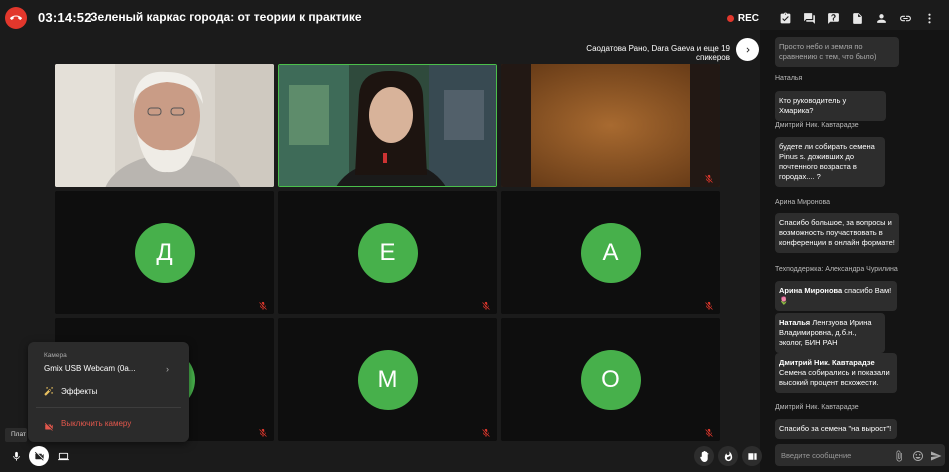  I want to click on chevron-right-icon: ›, so click(167, 369).